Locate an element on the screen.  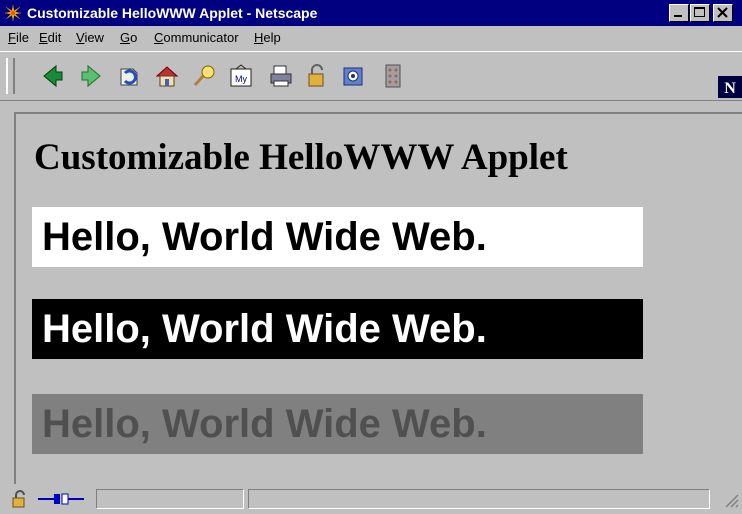
progress-panel is located at coordinates (170, 499).